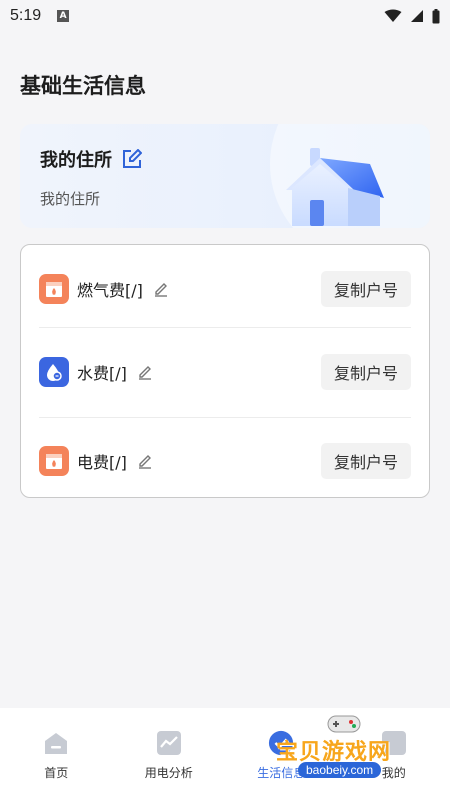  Describe the element at coordinates (26, 15) in the screenshot. I see `status-time: 5:19` at that location.